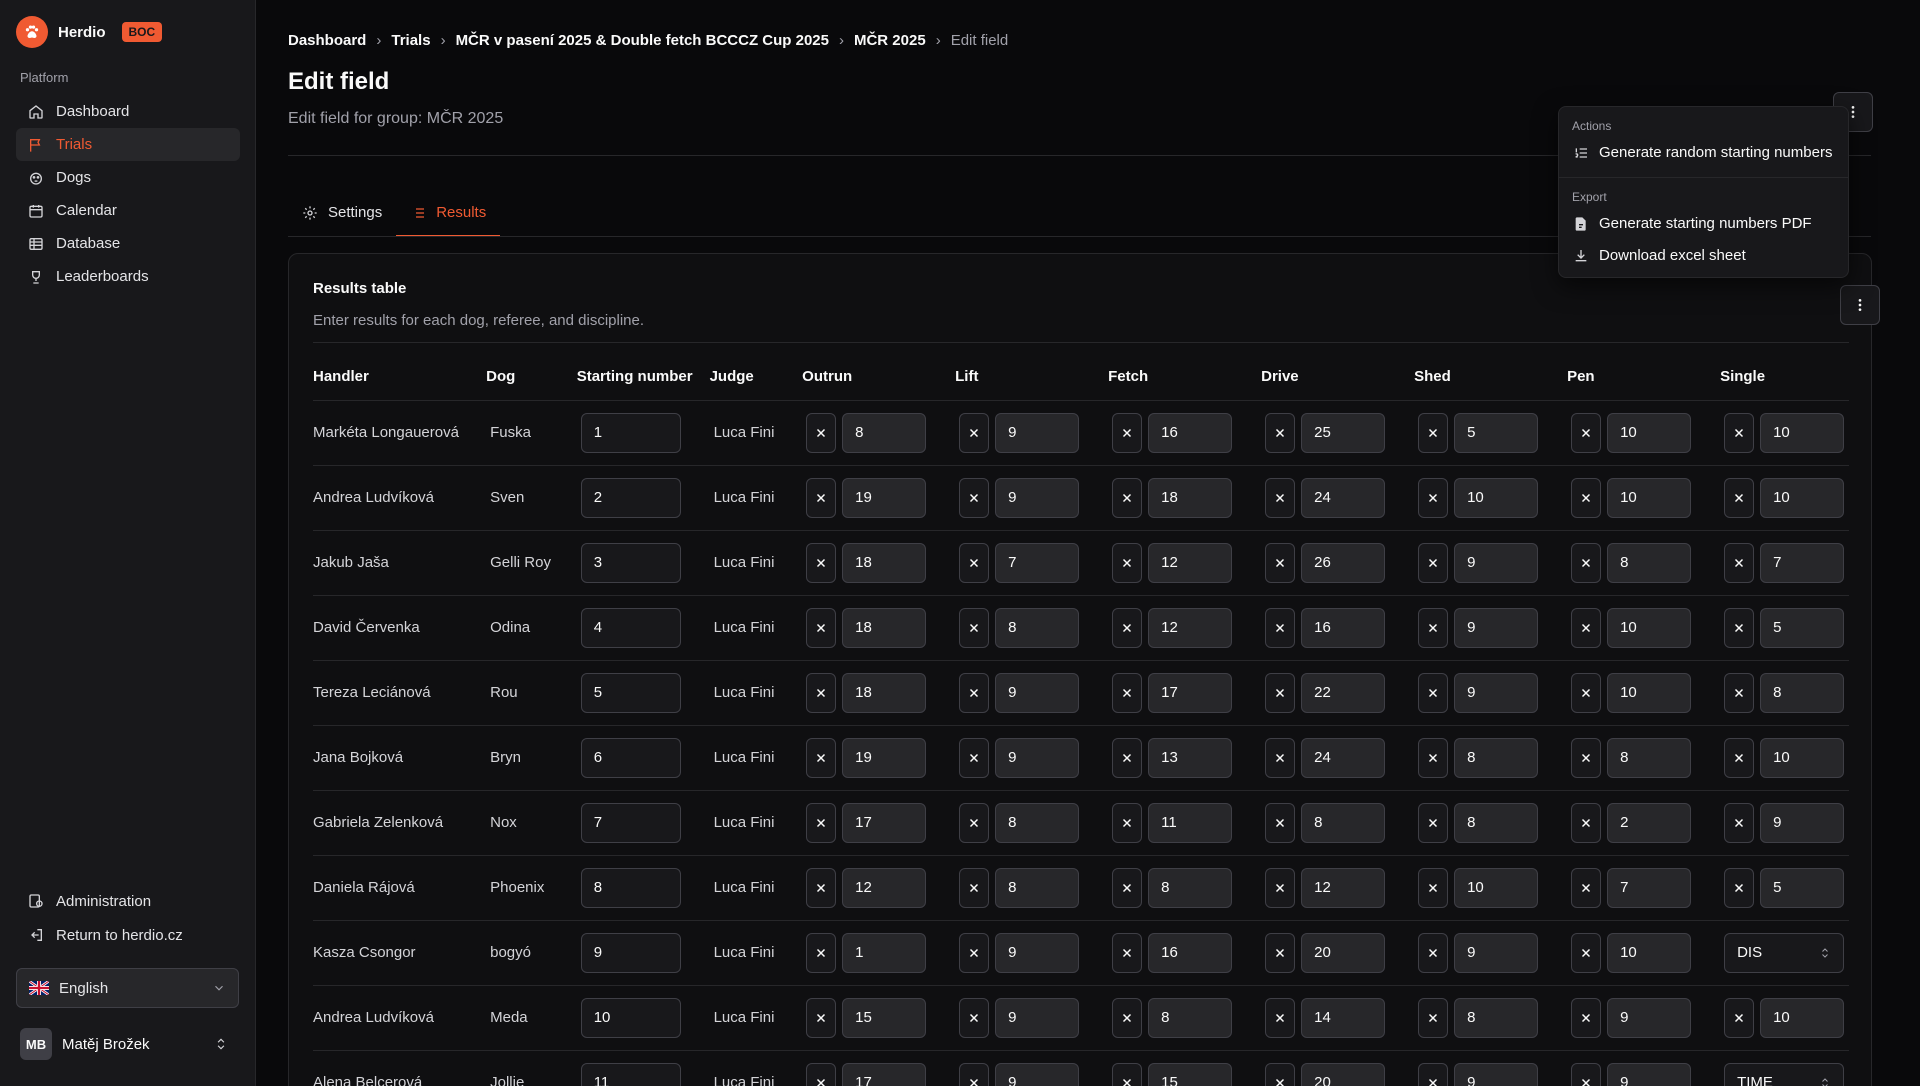  Describe the element at coordinates (630, 627) in the screenshot. I see `starting-number-input: 4` at that location.